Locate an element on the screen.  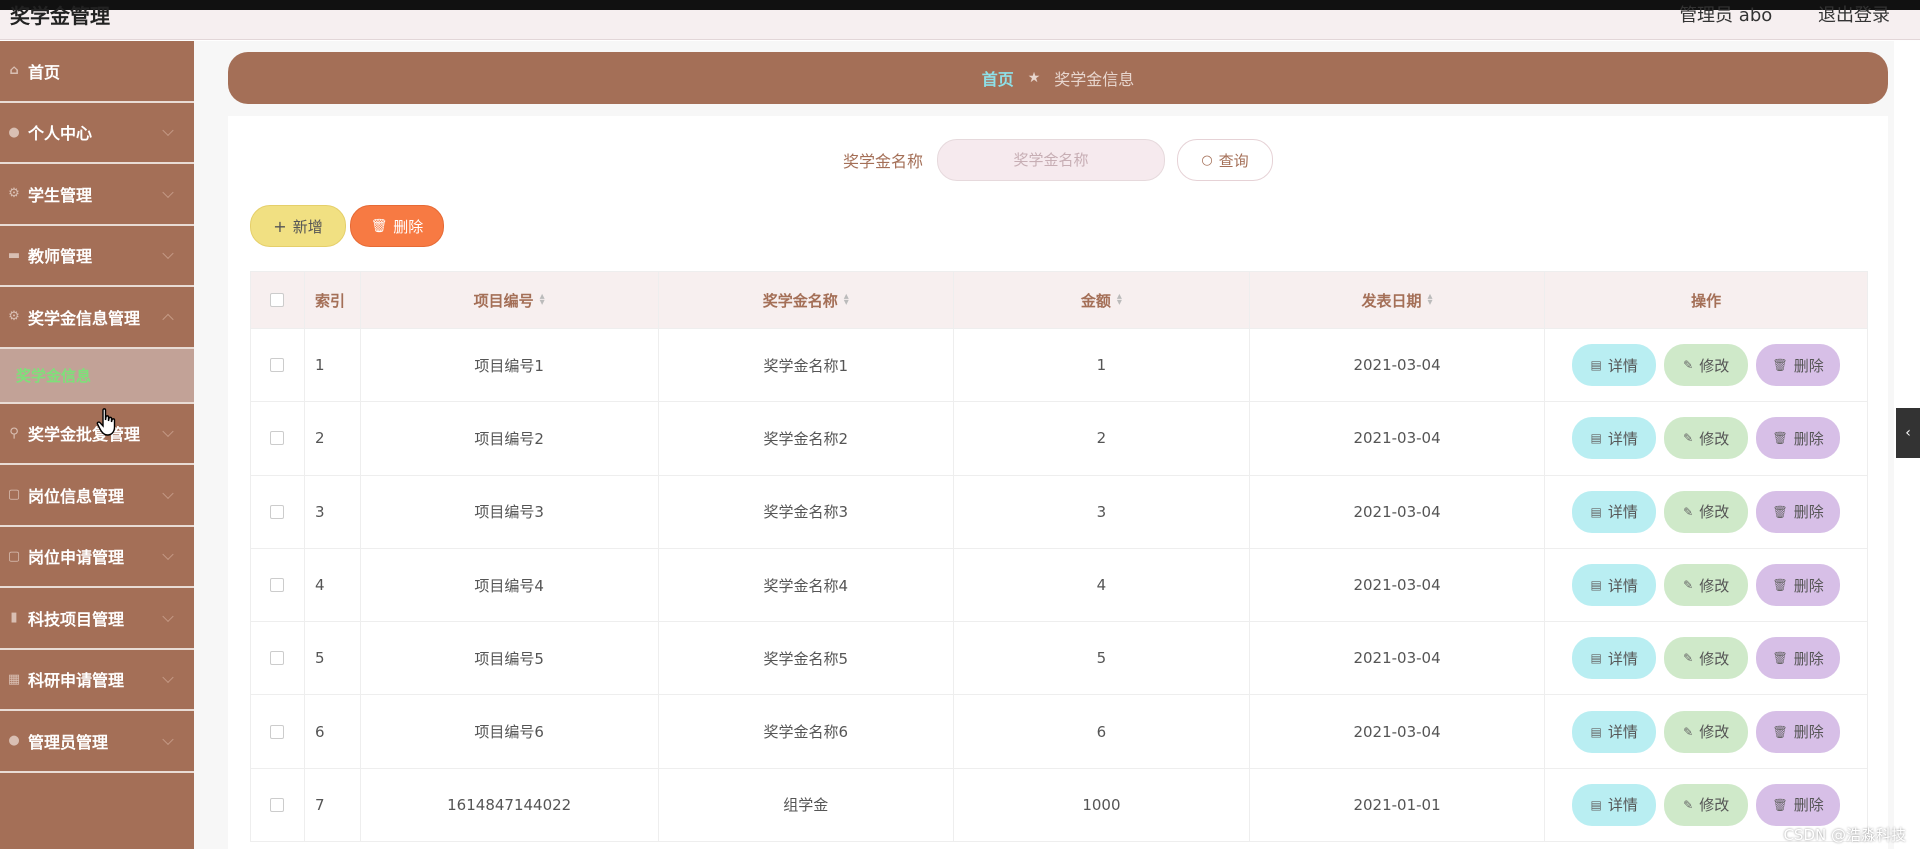
sidebar-item-label: 学生管理 is located at coordinates (60, 195).